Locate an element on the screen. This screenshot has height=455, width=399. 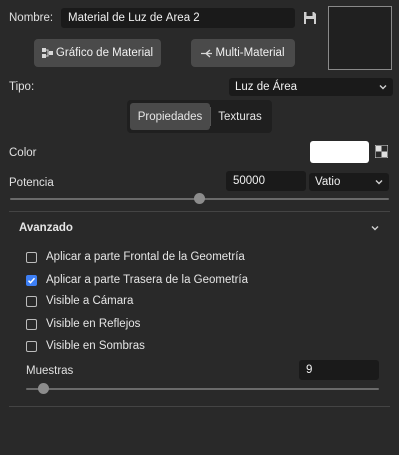
advanced-collapse-toggle is located at coordinates (375, 228).